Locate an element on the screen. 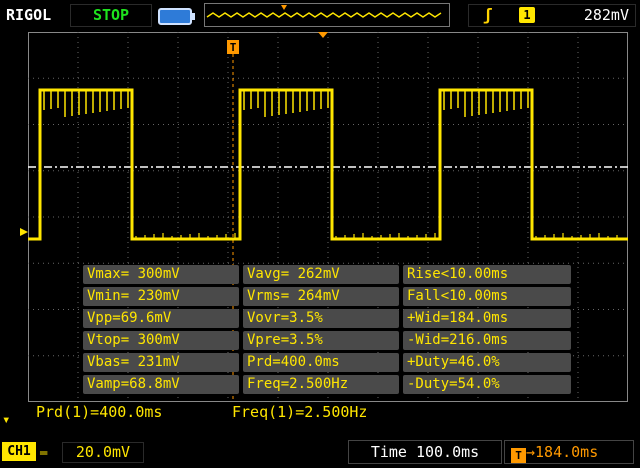 Image resolution: width=640 pixels, height=468 pixels. measurement-cell: Fall<10.00ms is located at coordinates (487, 296).